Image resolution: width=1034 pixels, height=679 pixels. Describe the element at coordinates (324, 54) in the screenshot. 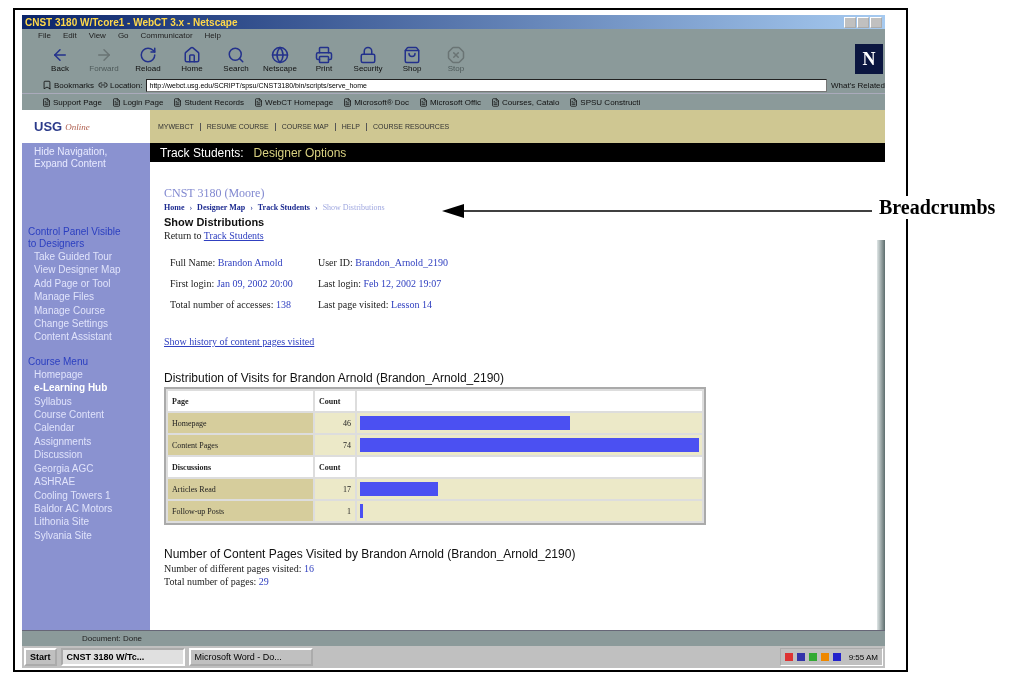

I see `printer-icon` at that location.